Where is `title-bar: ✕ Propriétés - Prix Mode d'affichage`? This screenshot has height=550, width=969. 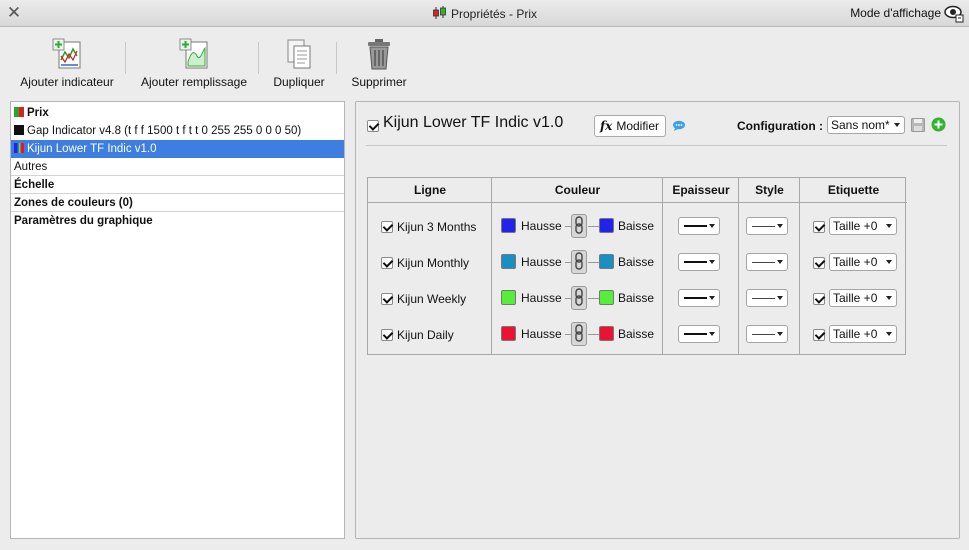 title-bar: ✕ Propriétés - Prix Mode d'affichage is located at coordinates (484, 13).